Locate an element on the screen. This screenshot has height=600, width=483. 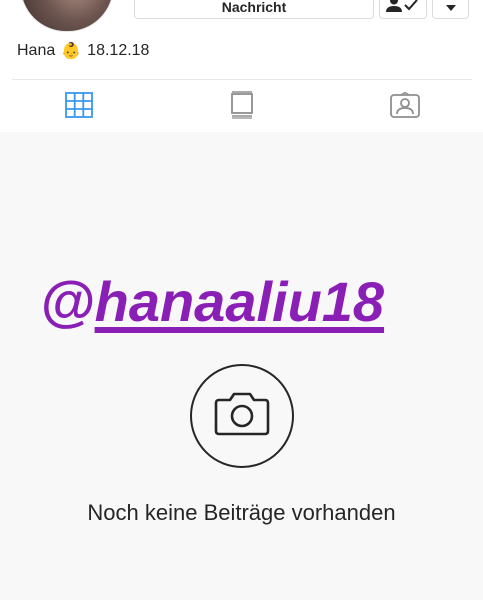
tab-grid is located at coordinates (79, 107).